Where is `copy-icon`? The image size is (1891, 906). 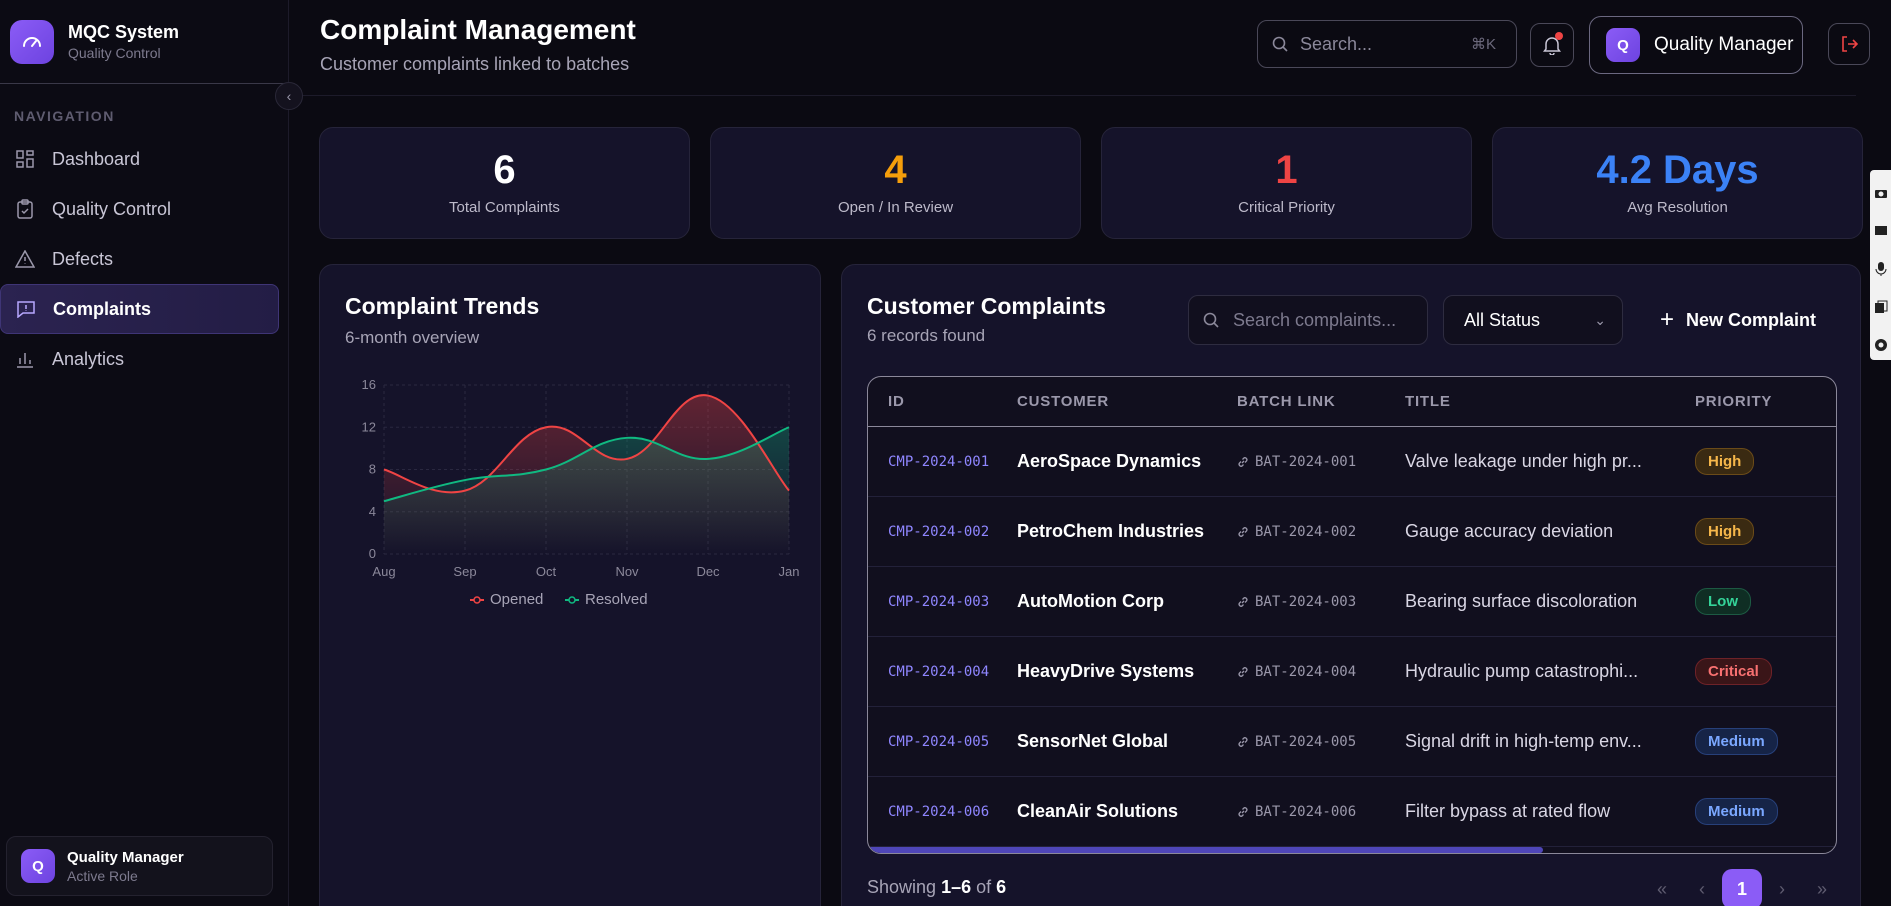
copy-icon is located at coordinates (1880, 307).